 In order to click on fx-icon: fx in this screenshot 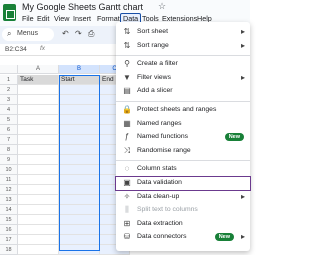, I will do `click(43, 48)`.